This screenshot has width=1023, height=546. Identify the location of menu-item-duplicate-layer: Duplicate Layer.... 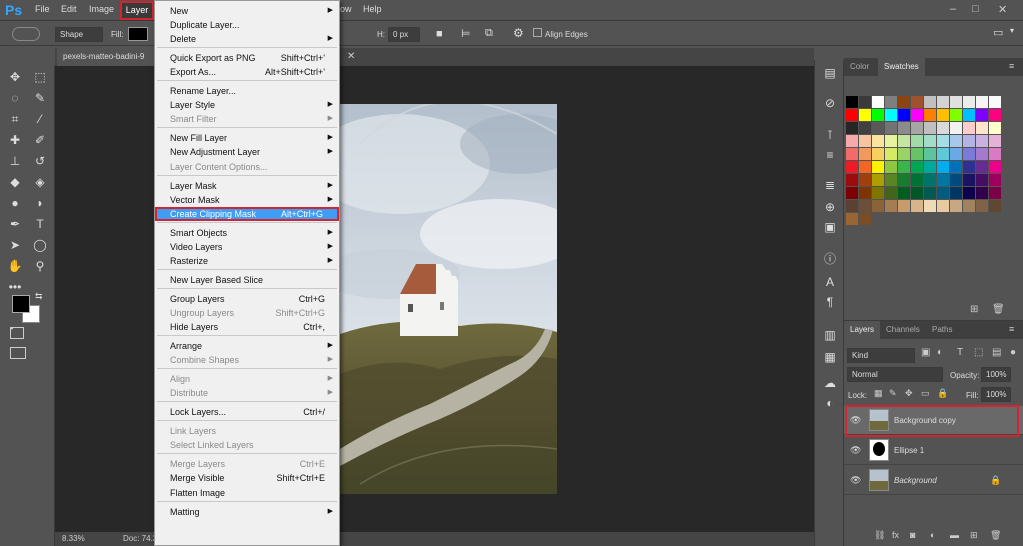
(247, 25).